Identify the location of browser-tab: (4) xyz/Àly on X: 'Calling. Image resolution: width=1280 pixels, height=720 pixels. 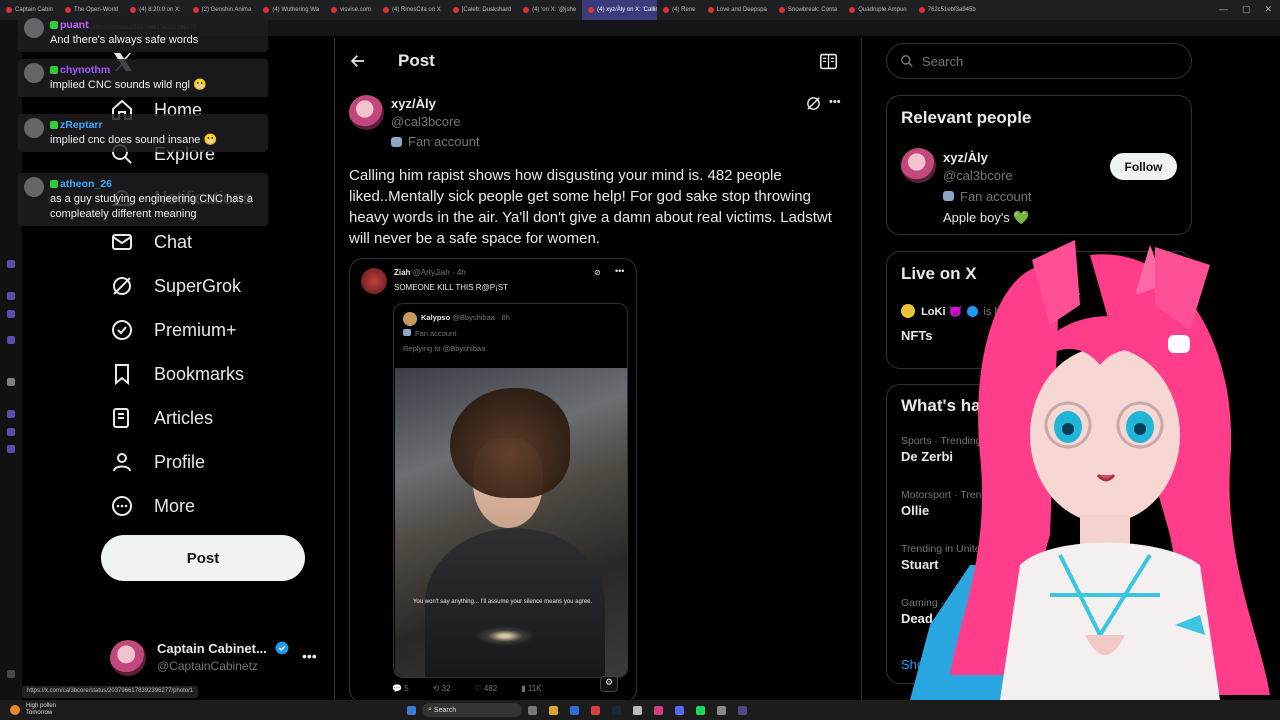
(620, 10).